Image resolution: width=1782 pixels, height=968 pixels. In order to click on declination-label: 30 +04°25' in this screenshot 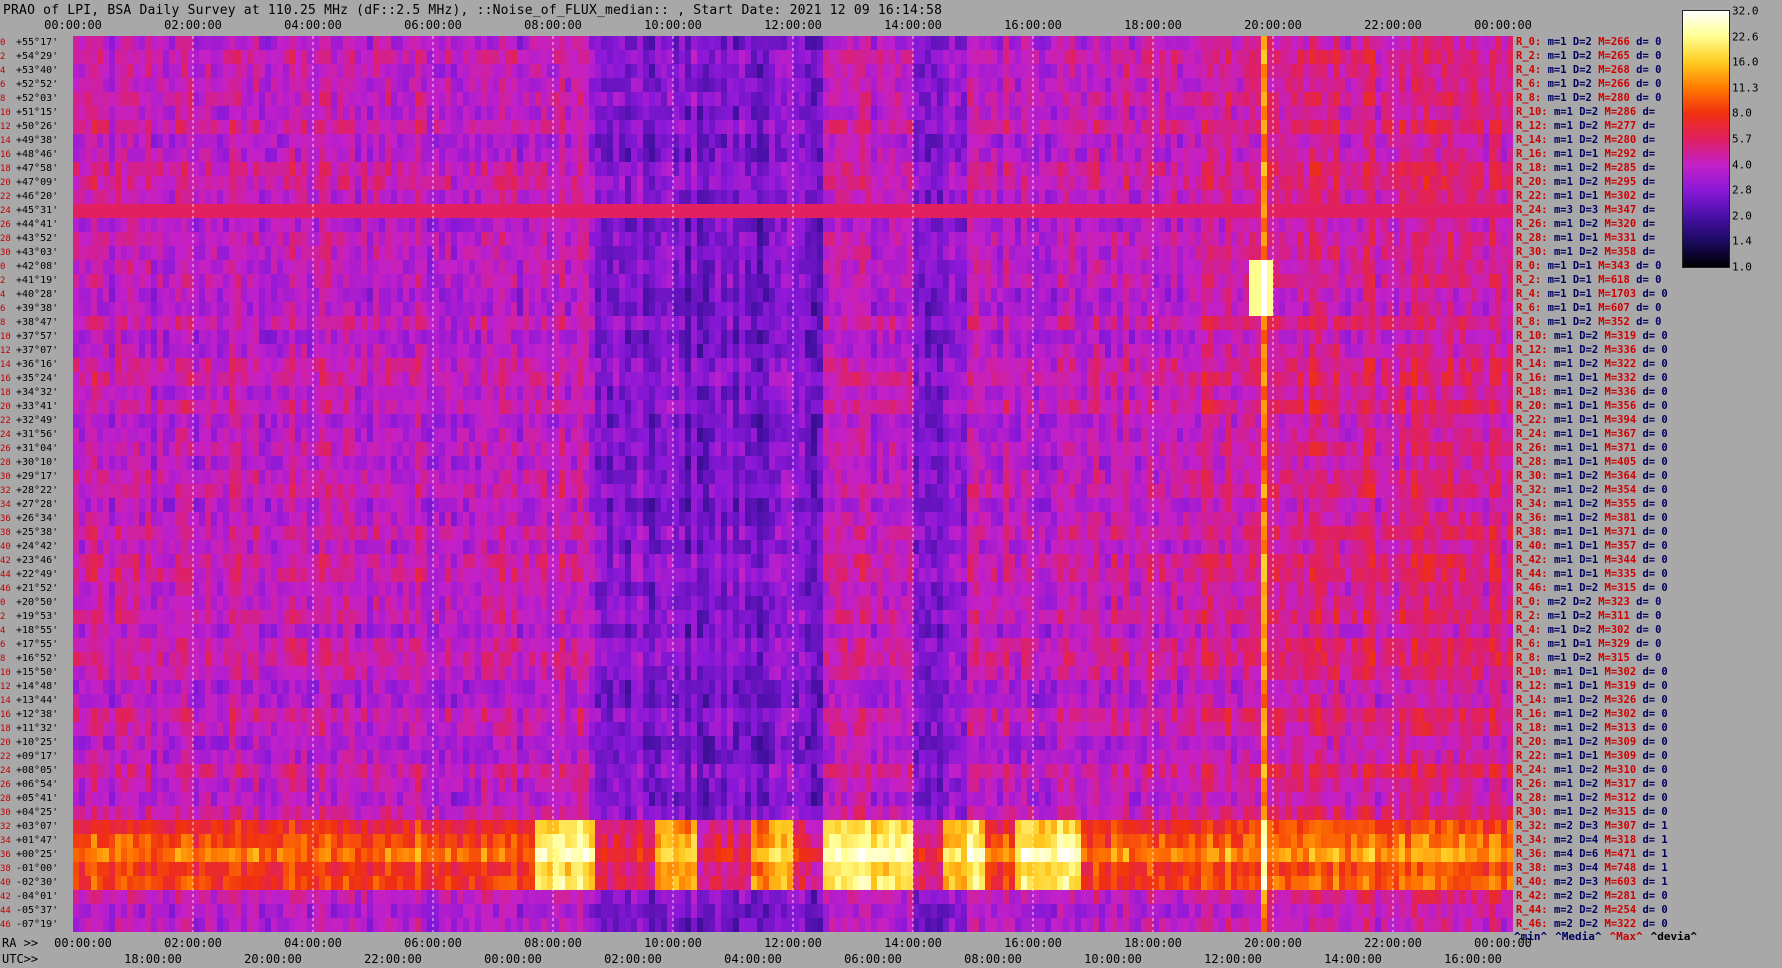, I will do `click(29, 813)`.